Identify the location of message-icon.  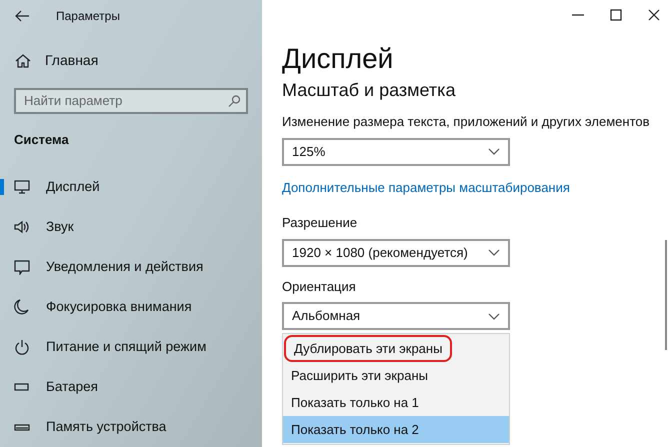
(22, 267).